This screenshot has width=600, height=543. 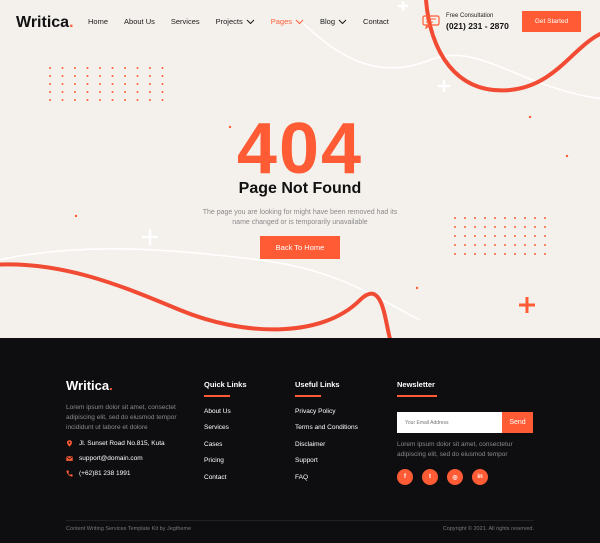 What do you see at coordinates (225, 482) in the screenshot?
I see `footer-link-contact: Contact` at bounding box center [225, 482].